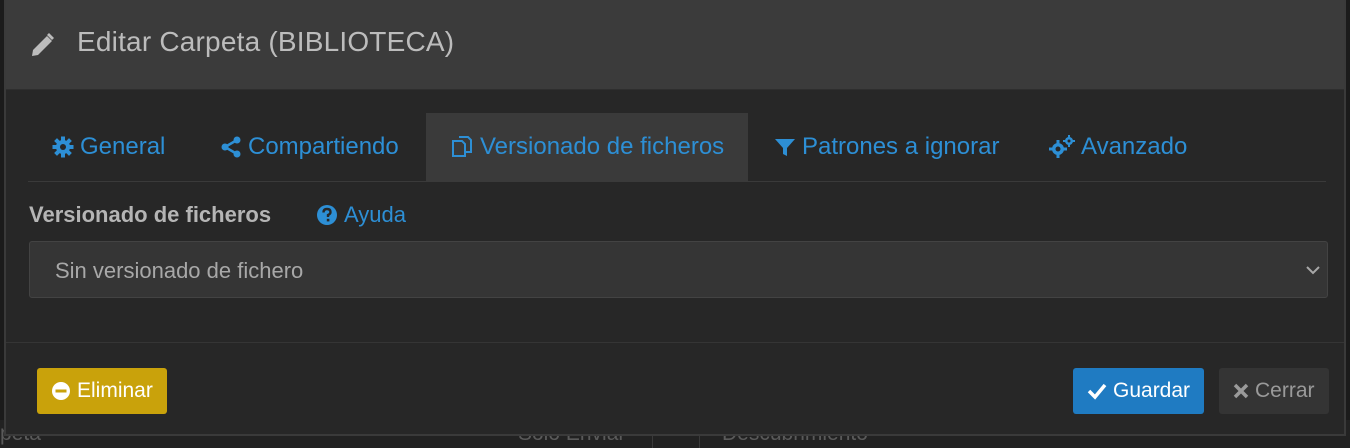 The image size is (1350, 448). I want to click on times-icon, so click(1241, 391).